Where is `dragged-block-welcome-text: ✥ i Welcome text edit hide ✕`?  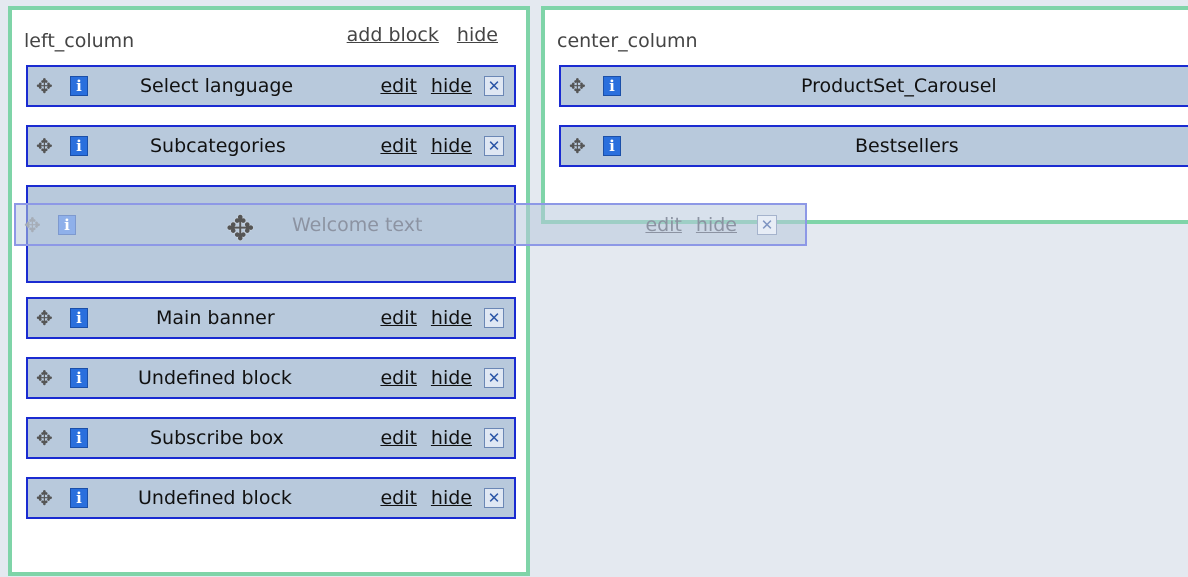 dragged-block-welcome-text: ✥ i Welcome text edit hide ✕ is located at coordinates (410, 224).